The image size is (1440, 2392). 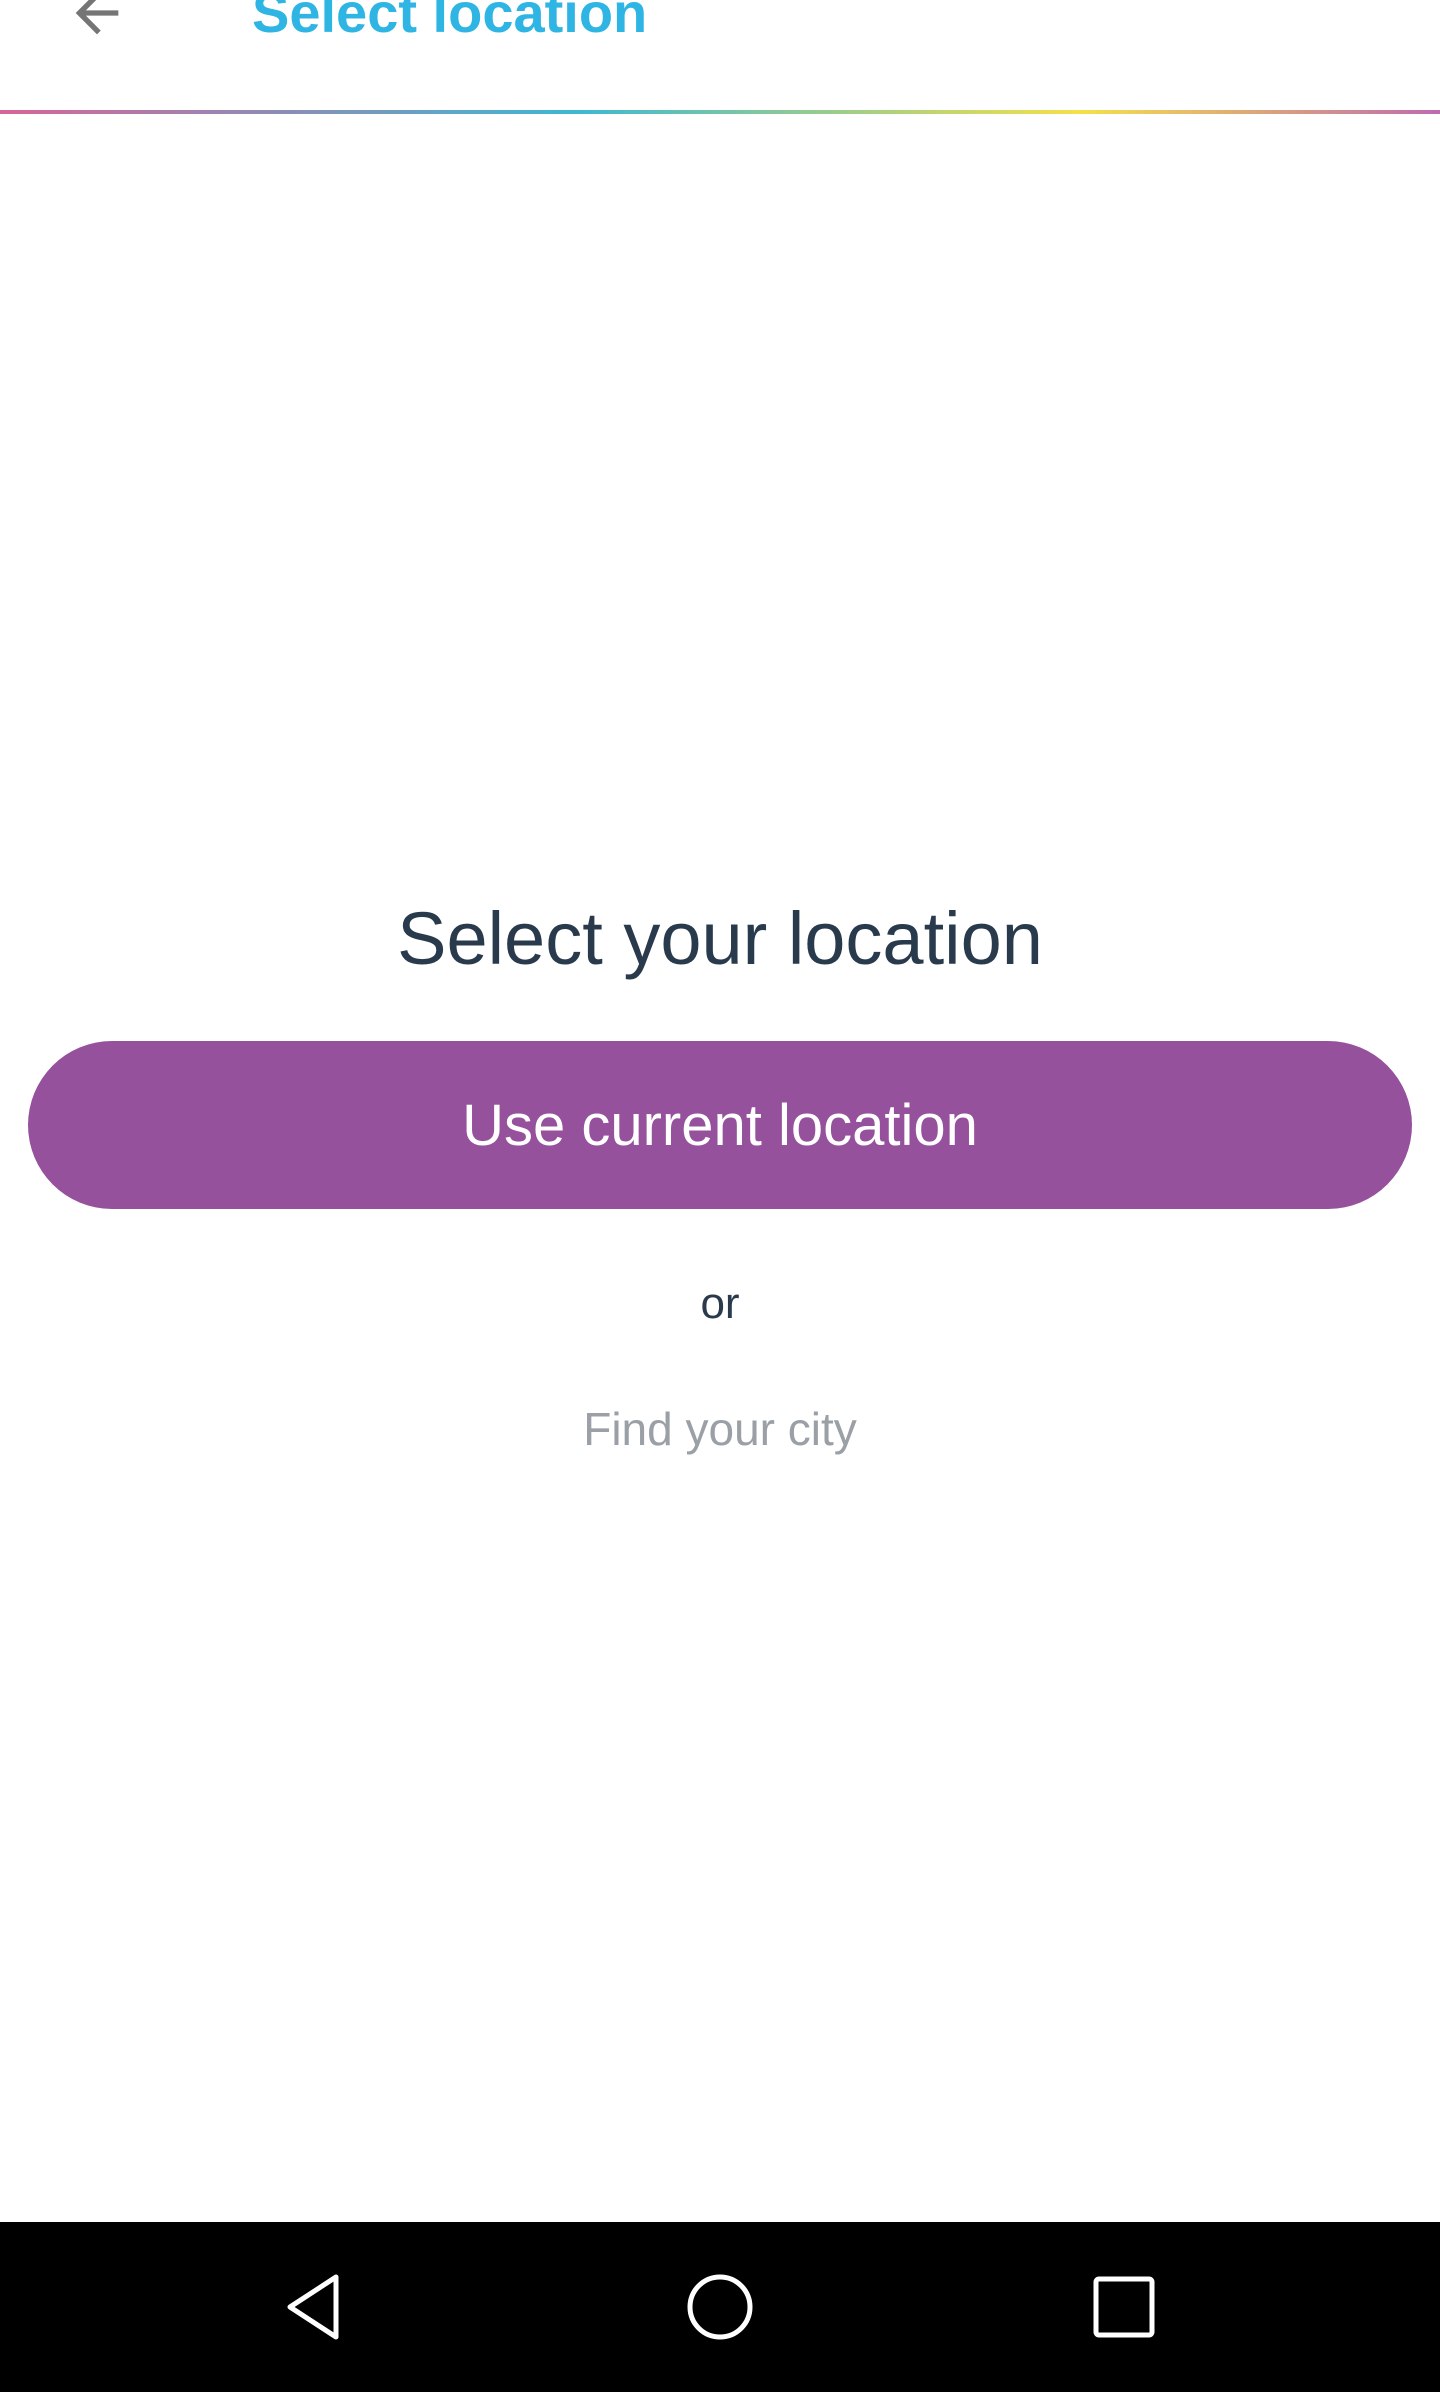 What do you see at coordinates (720, 55) in the screenshot?
I see `app-bar: Select location` at bounding box center [720, 55].